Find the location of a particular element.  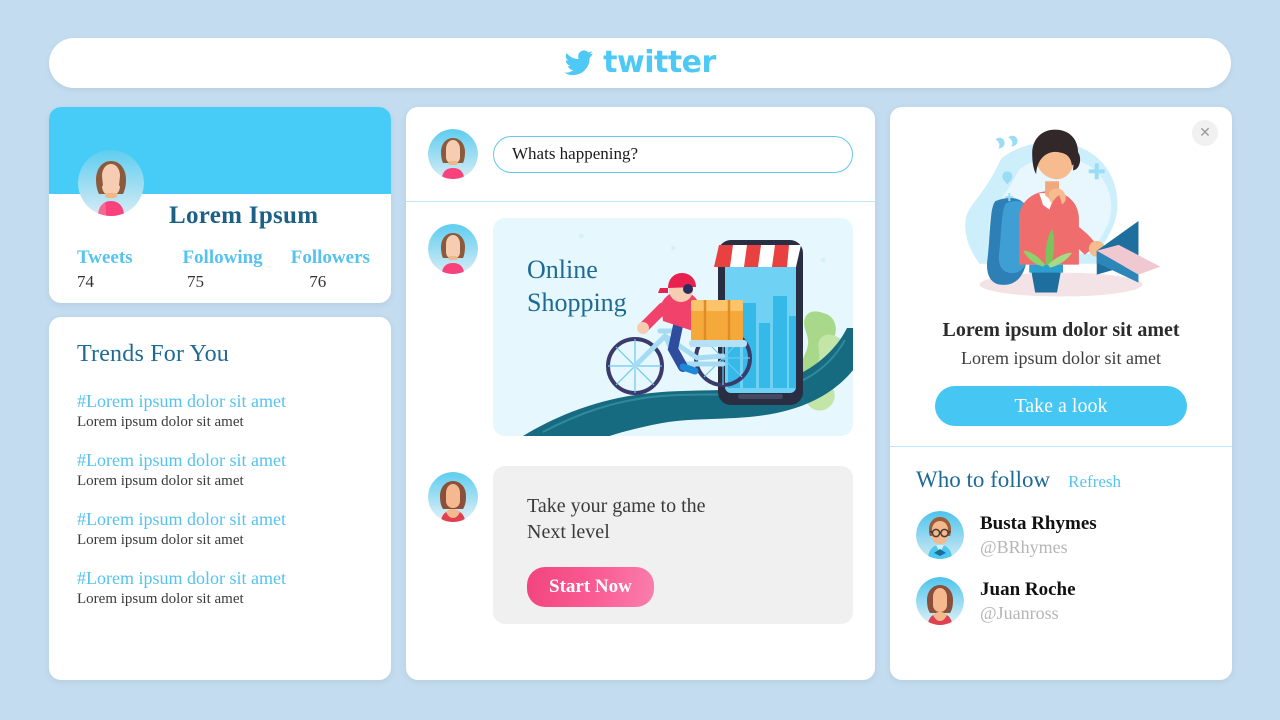

take-a-look-button: Take a look is located at coordinates (1061, 406).